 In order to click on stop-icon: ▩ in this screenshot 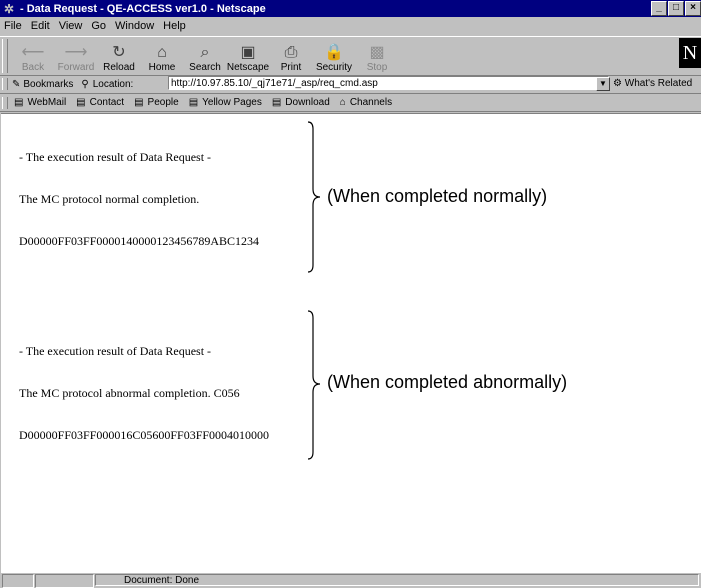, I will do `click(377, 52)`.